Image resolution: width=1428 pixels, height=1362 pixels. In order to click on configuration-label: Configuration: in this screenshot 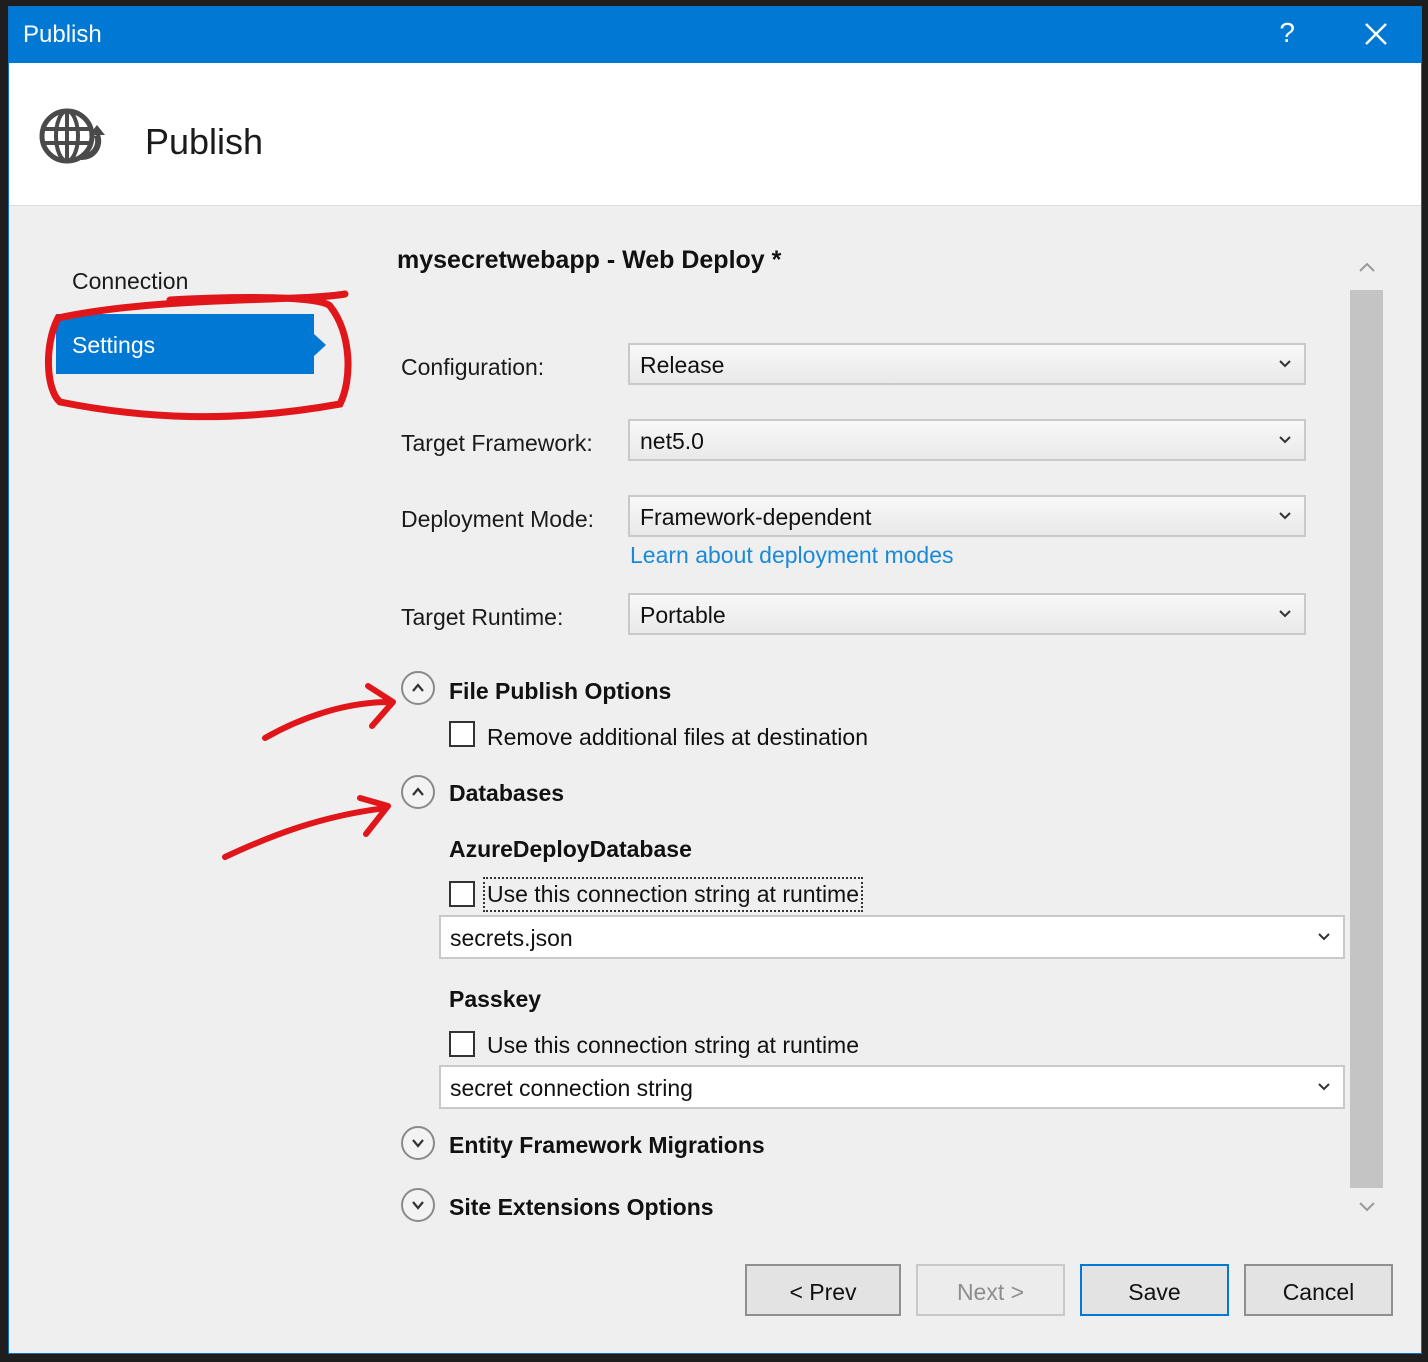, I will do `click(473, 367)`.